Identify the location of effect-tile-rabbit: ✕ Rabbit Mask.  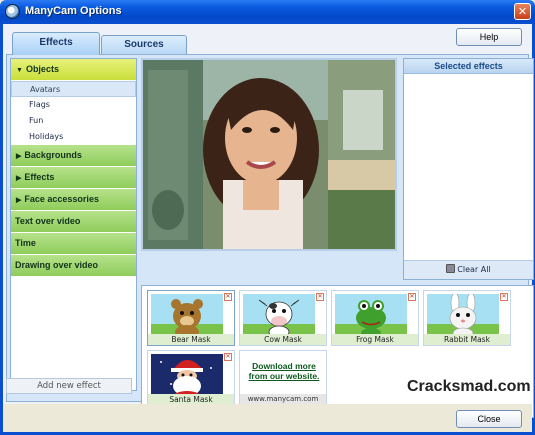
(467, 318).